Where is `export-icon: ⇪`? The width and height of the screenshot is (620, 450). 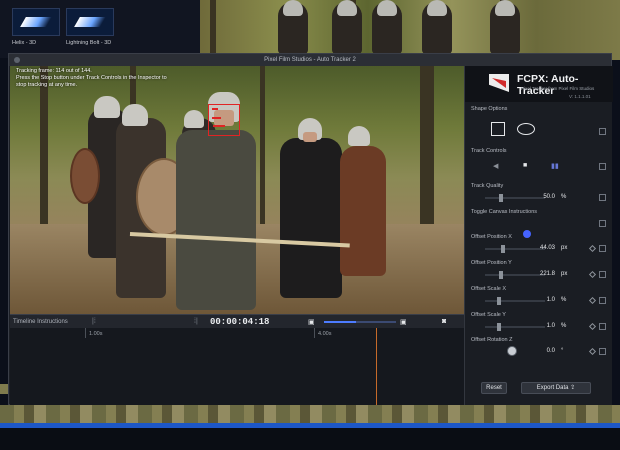 export-icon: ⇪ is located at coordinates (573, 388).